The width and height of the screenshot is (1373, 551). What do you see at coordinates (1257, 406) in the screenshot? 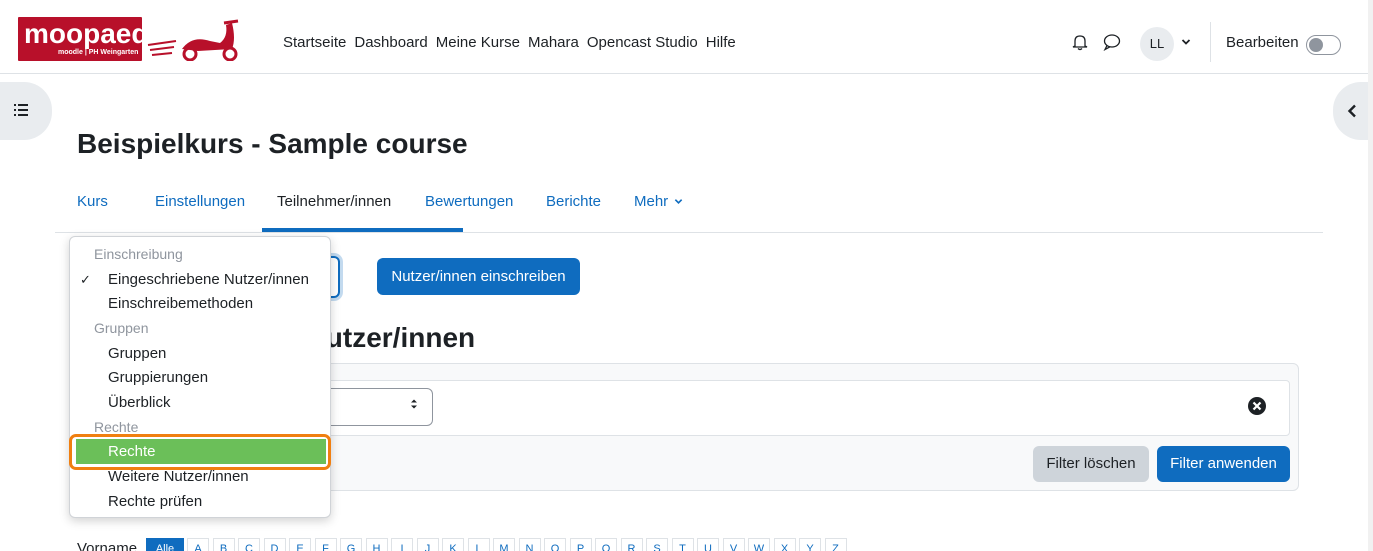
I see `close-circle-icon` at bounding box center [1257, 406].